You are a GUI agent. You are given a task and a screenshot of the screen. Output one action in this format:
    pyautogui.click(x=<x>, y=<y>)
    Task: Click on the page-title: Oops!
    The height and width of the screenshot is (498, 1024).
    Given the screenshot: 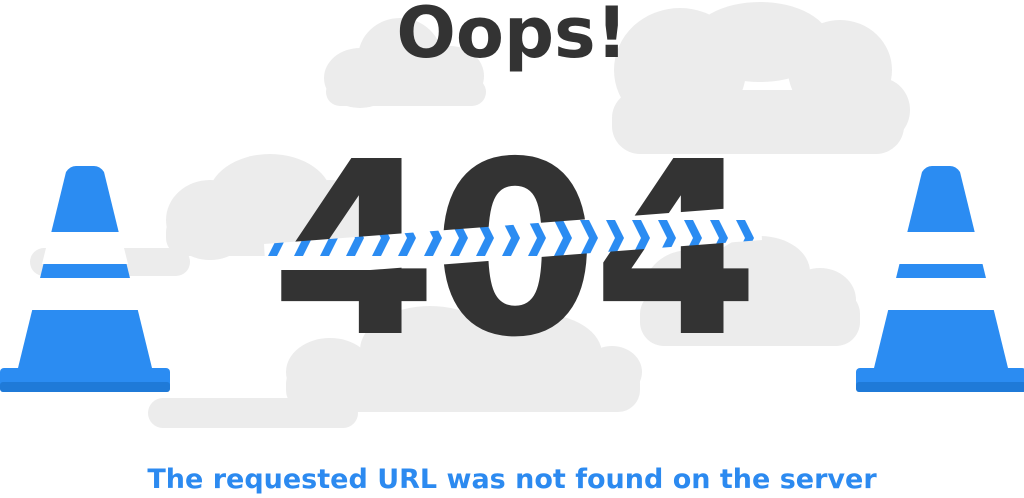 What is the action you would take?
    pyautogui.click(x=512, y=37)
    